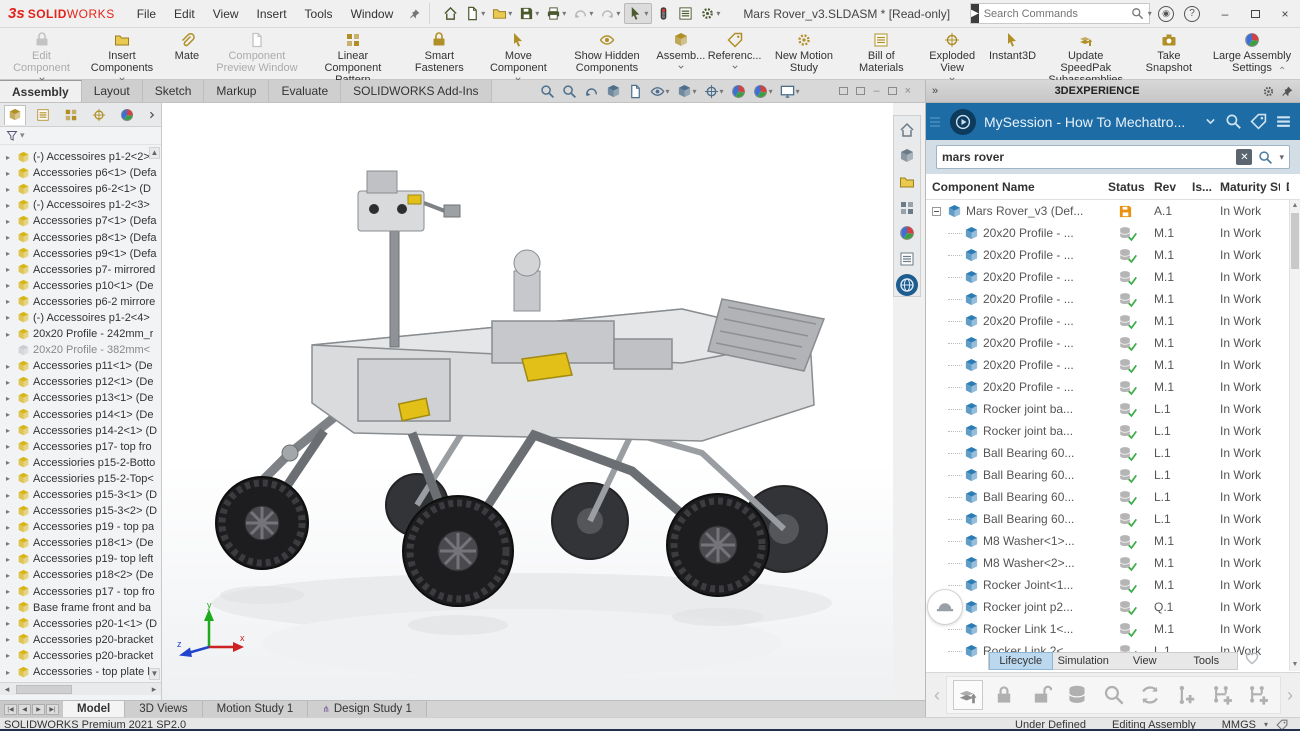 The width and height of the screenshot is (1300, 731). What do you see at coordinates (154, 153) in the screenshot?
I see `tree-scroll-up: ▲` at bounding box center [154, 153].